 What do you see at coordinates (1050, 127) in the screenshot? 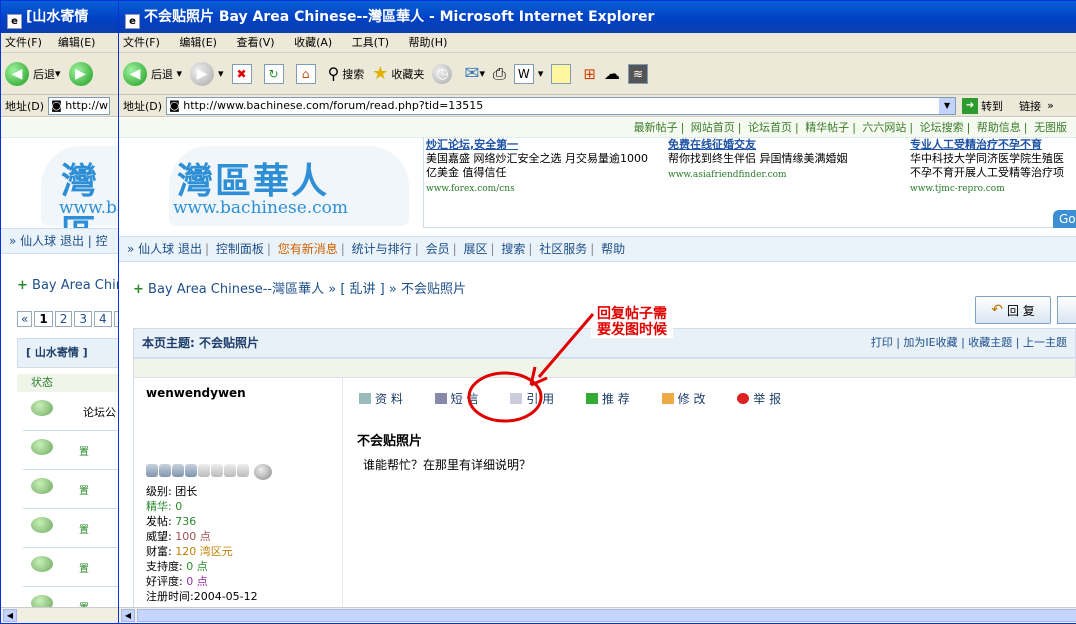
I see `nav-no-image: 无图版` at bounding box center [1050, 127].